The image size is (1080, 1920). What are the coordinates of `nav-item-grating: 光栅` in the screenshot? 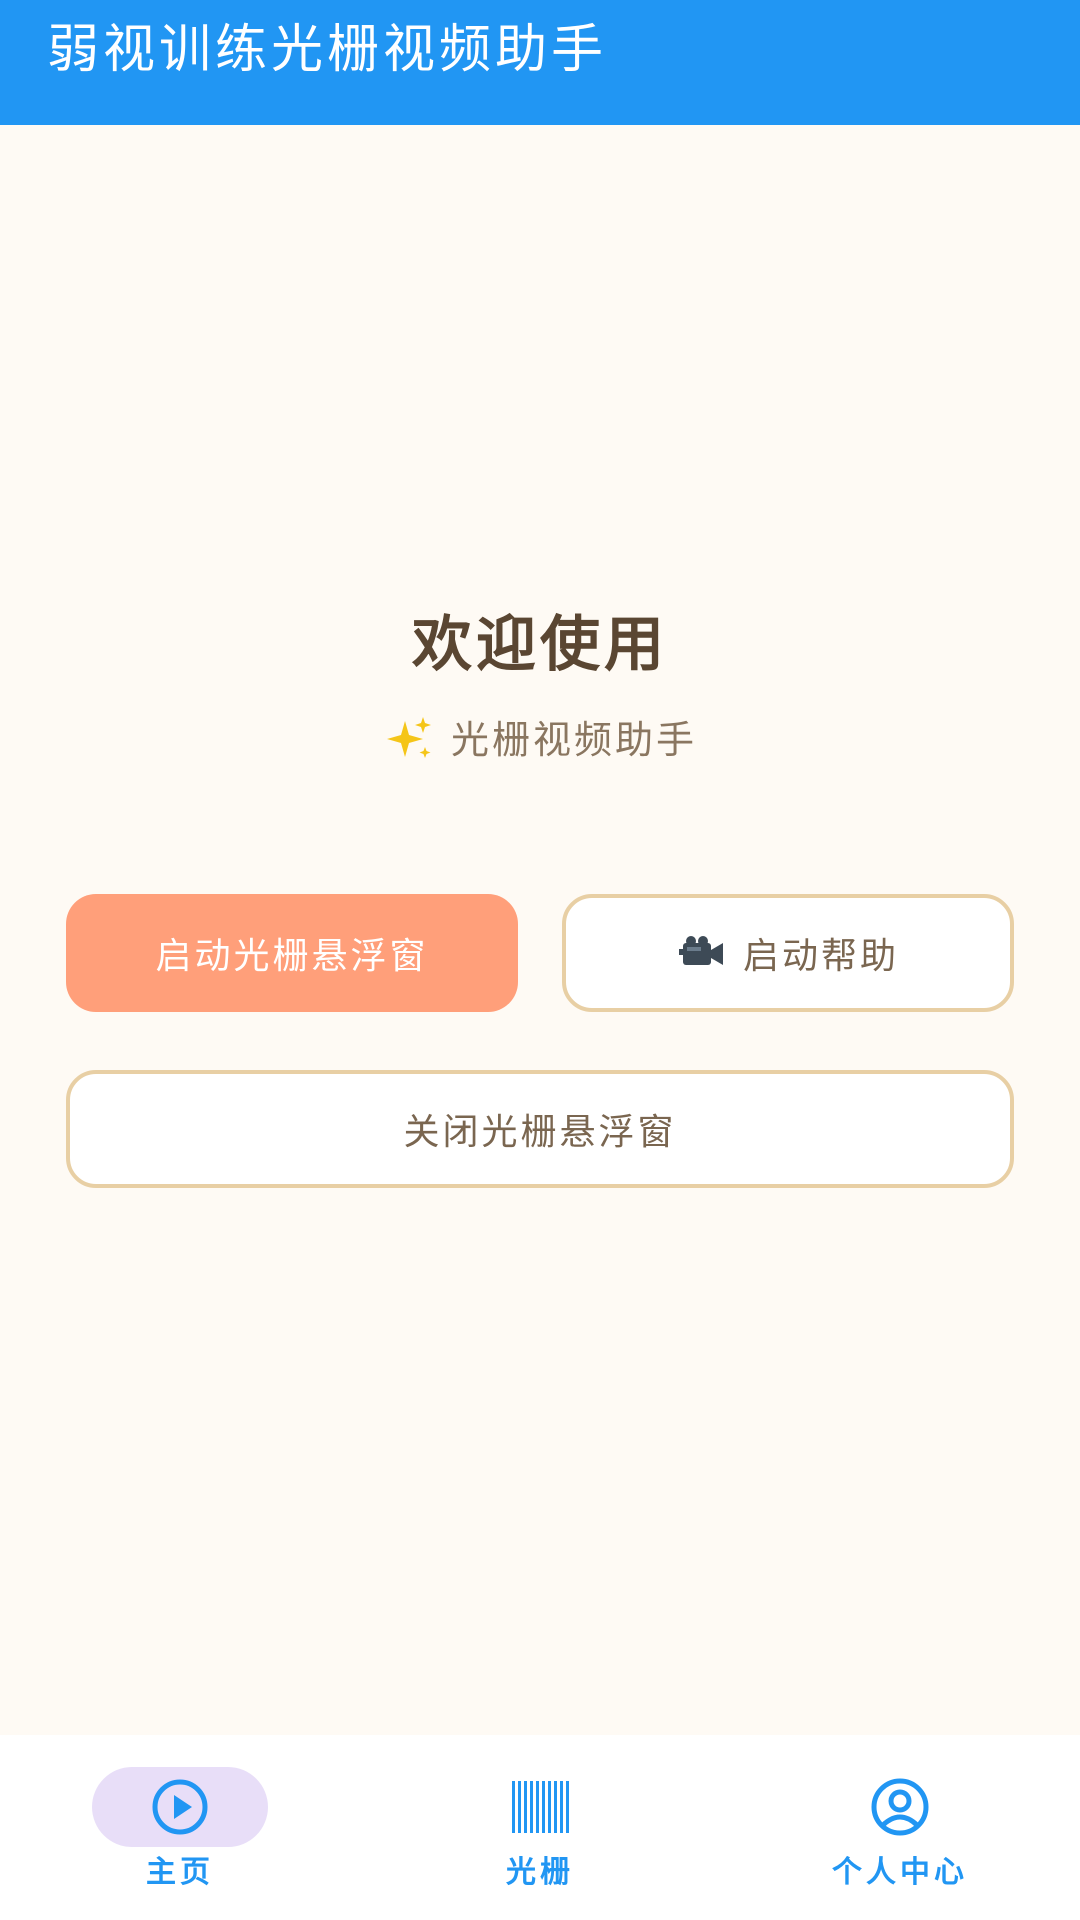 It's located at (540, 1827).